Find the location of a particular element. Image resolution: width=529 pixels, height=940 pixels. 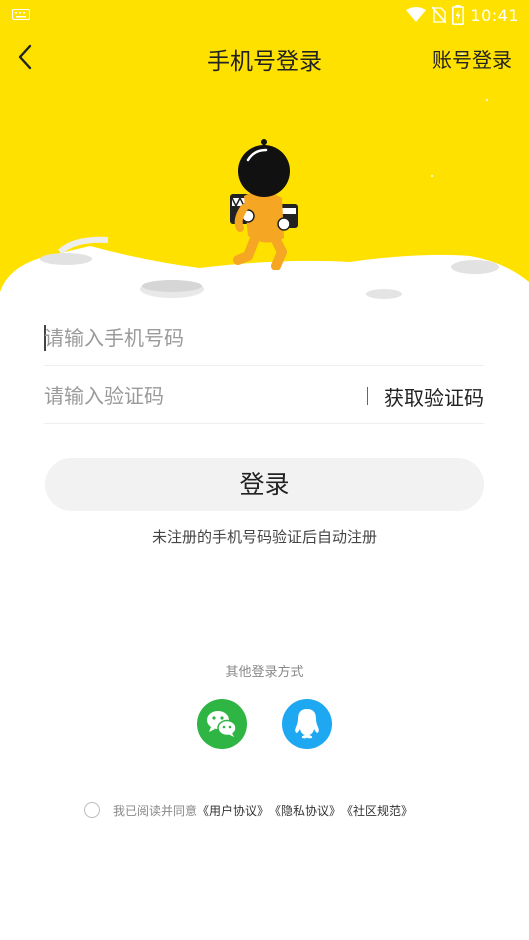

wechat-login-button is located at coordinates (222, 724).